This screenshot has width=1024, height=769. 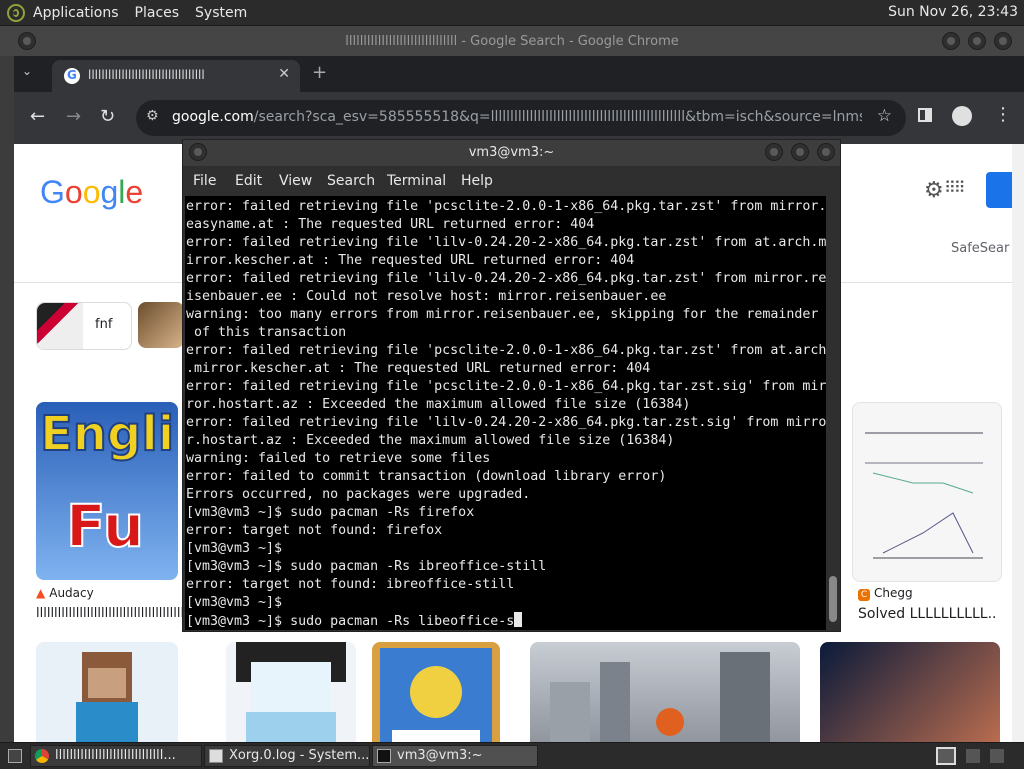 What do you see at coordinates (314, 530) in the screenshot?
I see `terminal-line: error: target not found: firefox` at bounding box center [314, 530].